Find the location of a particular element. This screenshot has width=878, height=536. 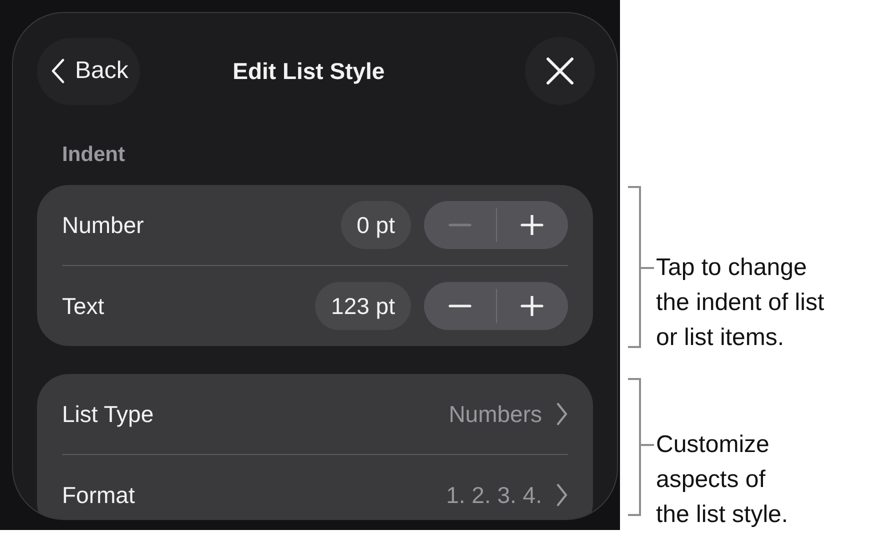

row-label: Text is located at coordinates (84, 306).